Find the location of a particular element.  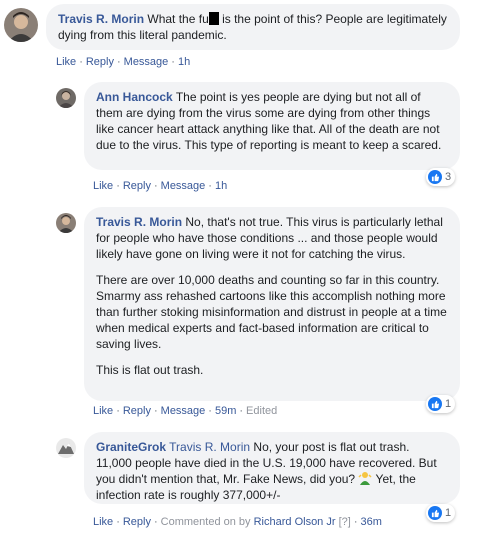

comment-author: GraniteGrok is located at coordinates (131, 447).